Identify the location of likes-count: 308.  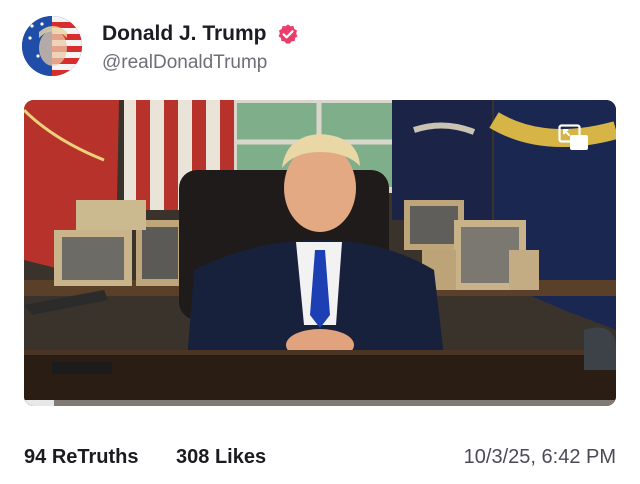
(193, 457).